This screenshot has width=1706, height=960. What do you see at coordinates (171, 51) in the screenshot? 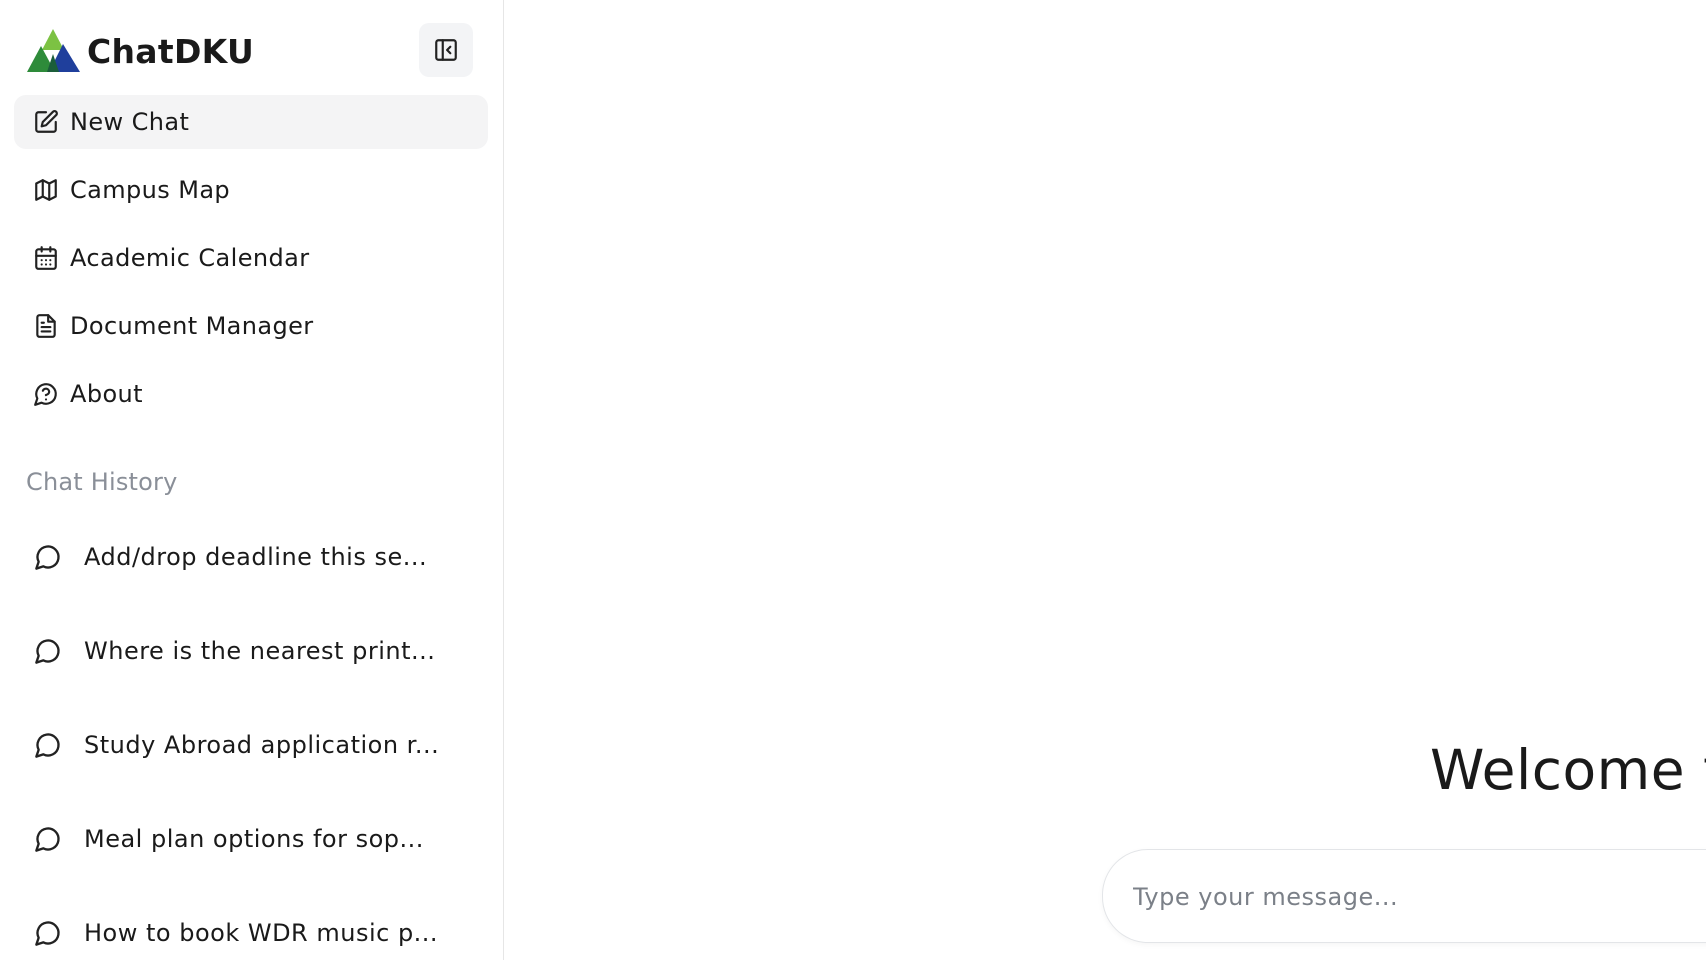
I see `app-title: ChatDKU` at bounding box center [171, 51].